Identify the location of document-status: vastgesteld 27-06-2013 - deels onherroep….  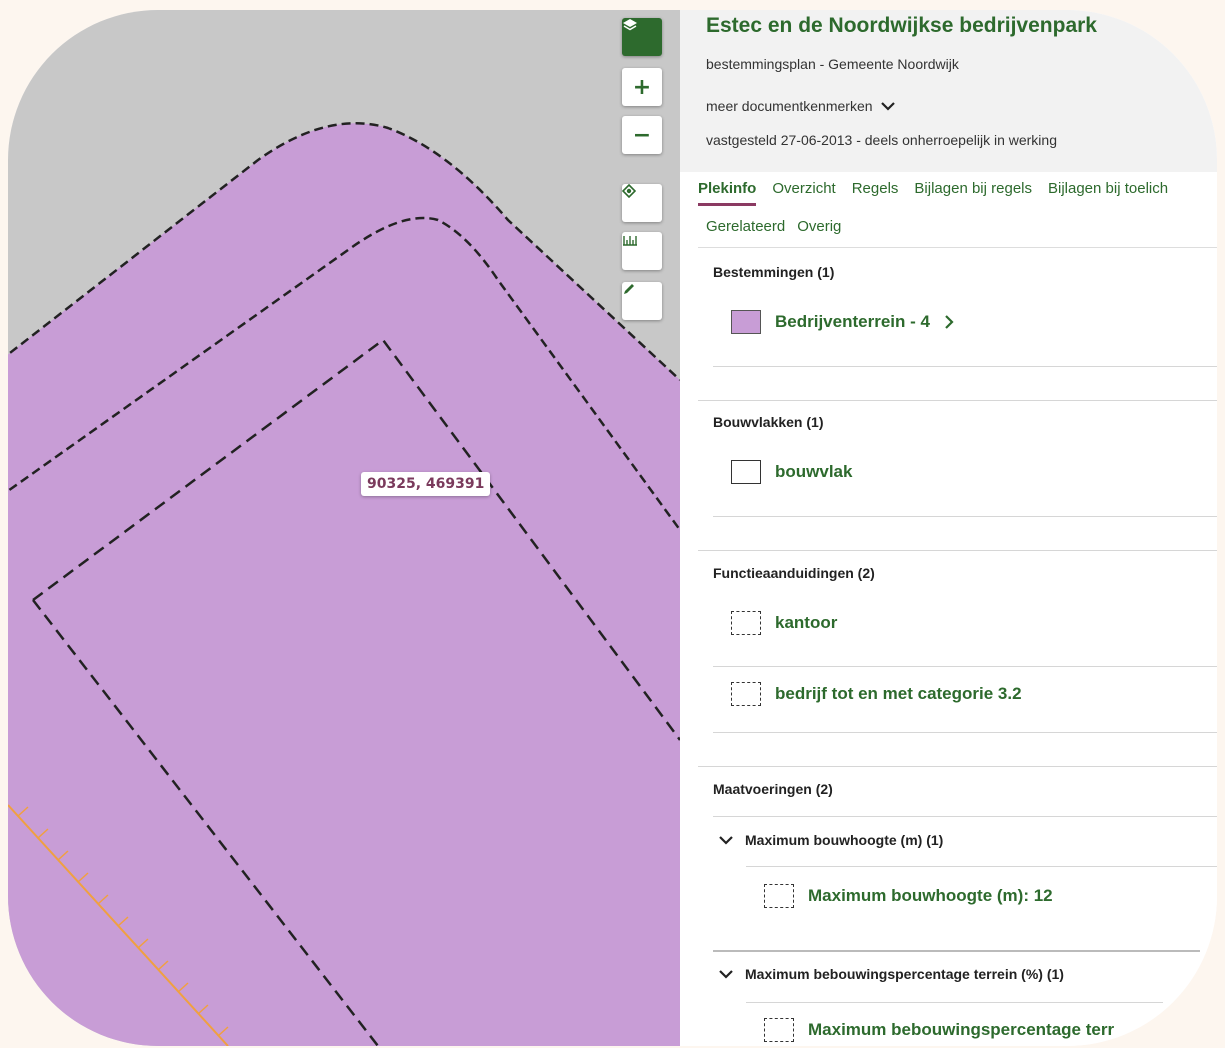
(881, 140).